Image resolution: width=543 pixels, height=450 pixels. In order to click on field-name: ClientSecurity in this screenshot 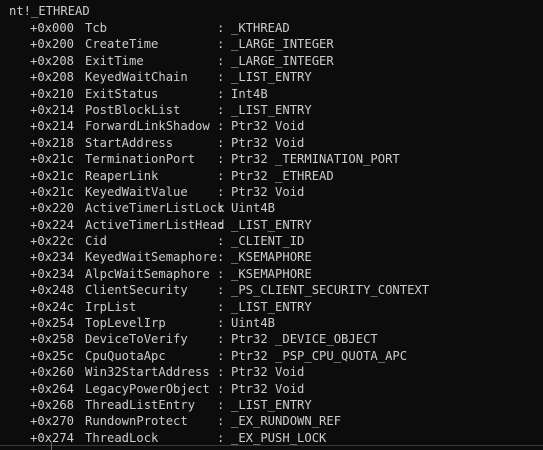, I will do `click(136, 290)`.